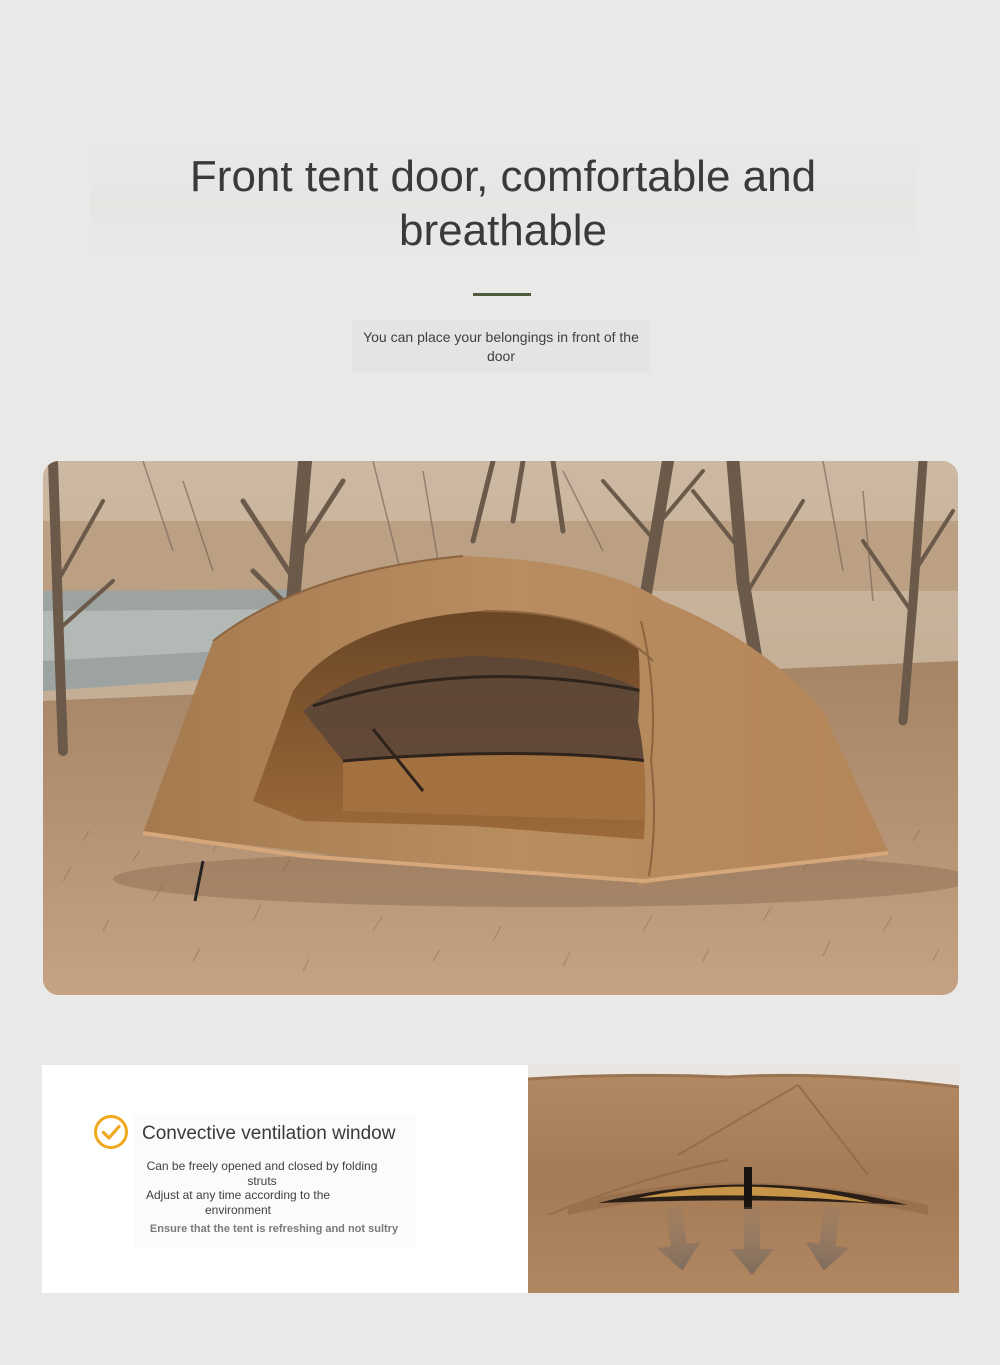 This screenshot has height=1365, width=1000. Describe the element at coordinates (269, 1133) in the screenshot. I see `feature-title: Convective ventilation window` at that location.